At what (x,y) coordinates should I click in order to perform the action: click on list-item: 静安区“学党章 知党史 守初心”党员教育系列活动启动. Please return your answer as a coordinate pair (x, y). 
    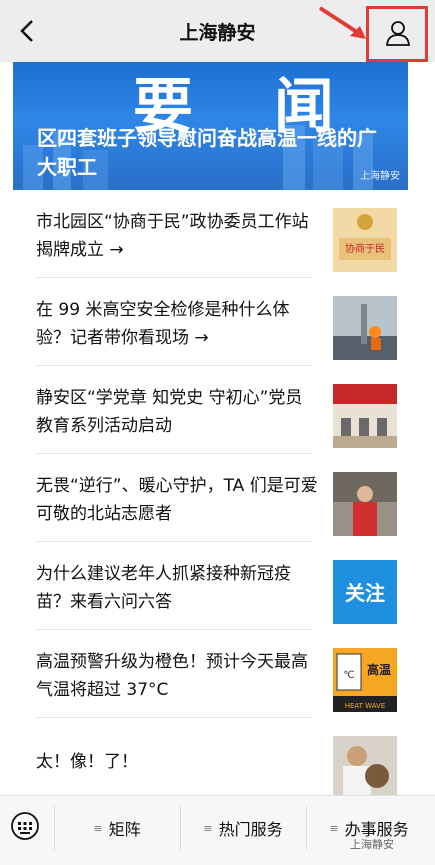
    Looking at the image, I should click on (217, 411).